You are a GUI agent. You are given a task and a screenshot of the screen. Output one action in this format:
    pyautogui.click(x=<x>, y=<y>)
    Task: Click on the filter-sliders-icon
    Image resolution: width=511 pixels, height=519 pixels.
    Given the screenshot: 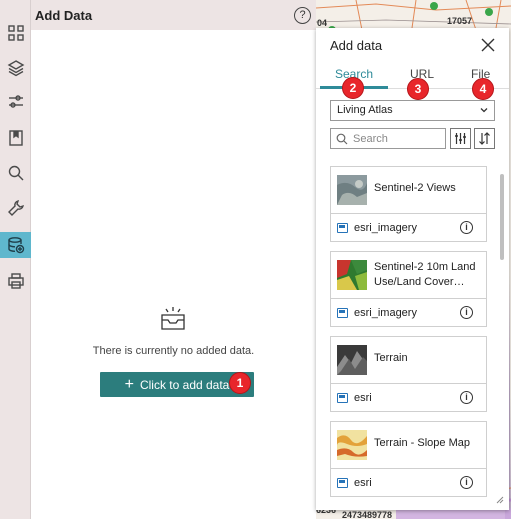 What is the action you would take?
    pyautogui.click(x=460, y=138)
    